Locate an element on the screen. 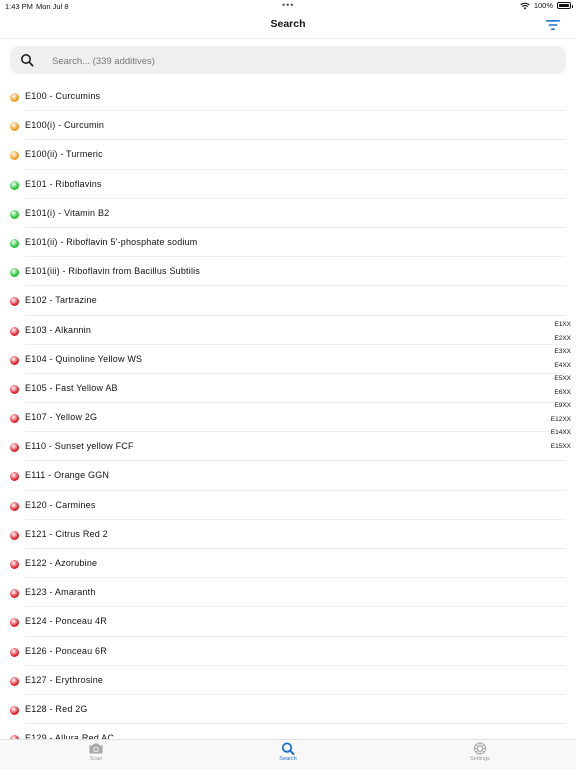 The image size is (576, 769). list-item: E104 - Quinoline Yellow WS is located at coordinates (283, 360).